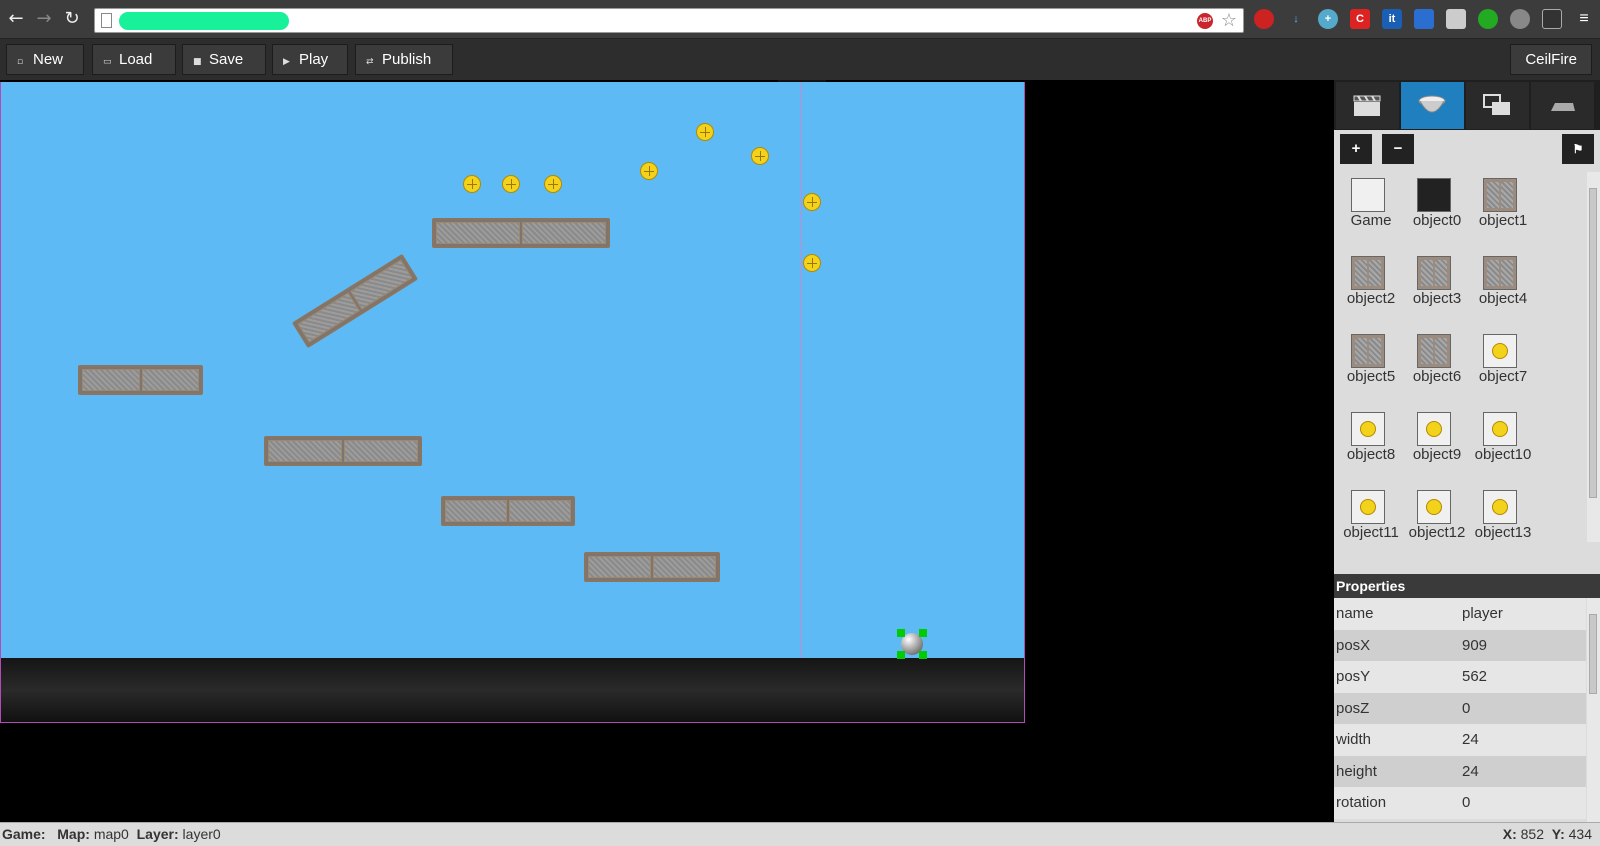 The width and height of the screenshot is (1600, 846). I want to click on object-item: object2, so click(1369, 287).